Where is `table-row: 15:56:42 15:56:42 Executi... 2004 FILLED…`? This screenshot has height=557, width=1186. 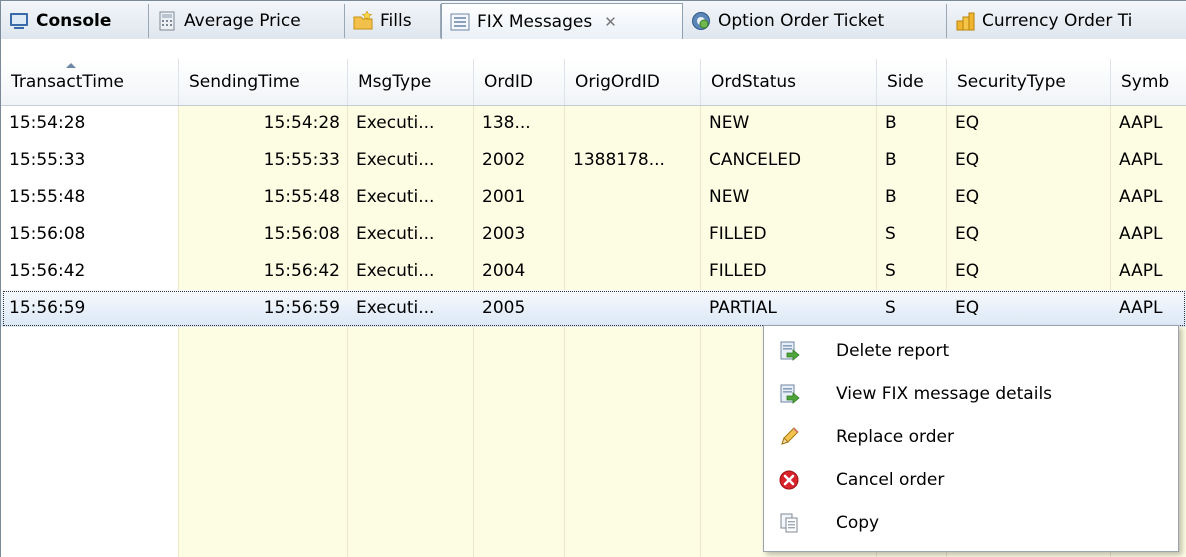 table-row: 15:56:42 15:56:42 Executi... 2004 FILLED… is located at coordinates (593, 271).